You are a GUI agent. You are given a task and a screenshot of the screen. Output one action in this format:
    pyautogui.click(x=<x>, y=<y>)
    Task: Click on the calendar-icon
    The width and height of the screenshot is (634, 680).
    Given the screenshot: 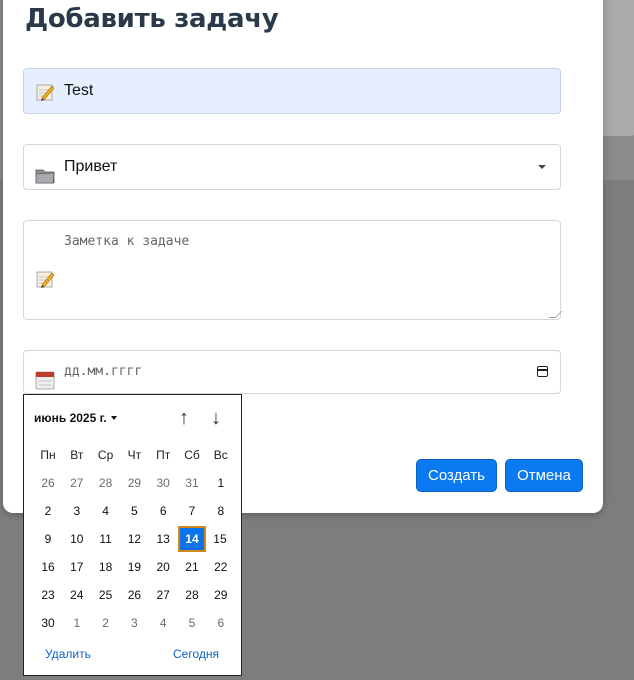 What is the action you would take?
    pyautogui.click(x=45, y=380)
    